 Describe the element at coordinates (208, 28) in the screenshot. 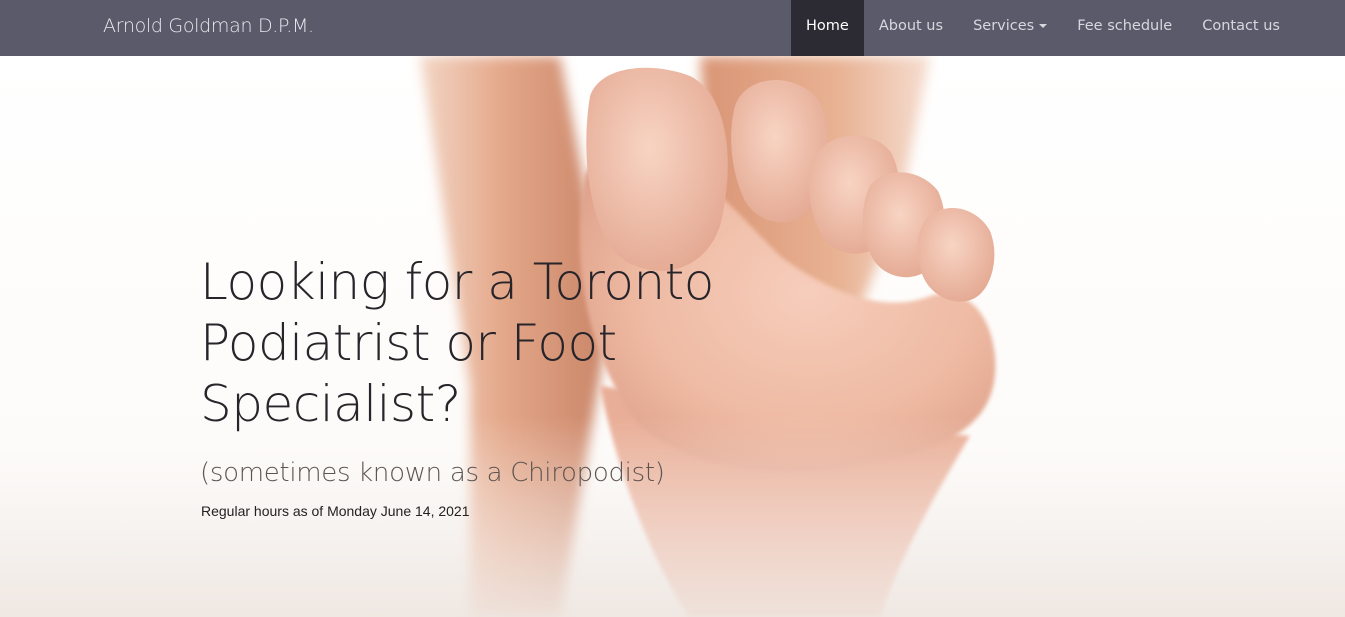

I see `site-brand-link: Arnold Goldman D.P.M.` at that location.